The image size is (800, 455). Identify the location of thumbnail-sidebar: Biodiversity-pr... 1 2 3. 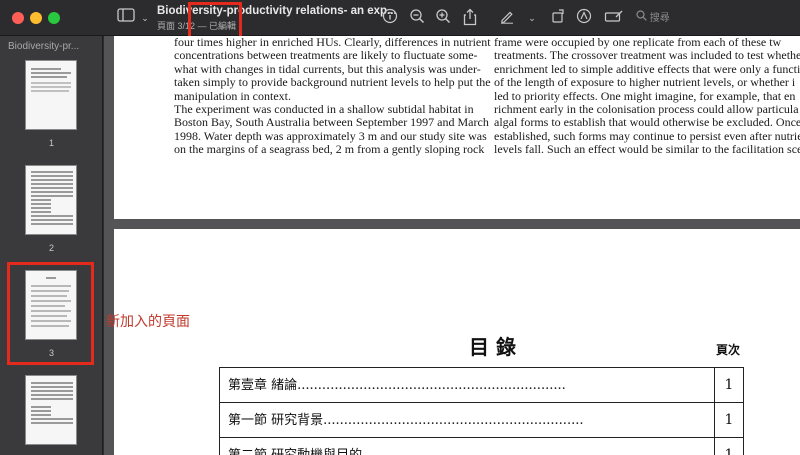
(51, 245).